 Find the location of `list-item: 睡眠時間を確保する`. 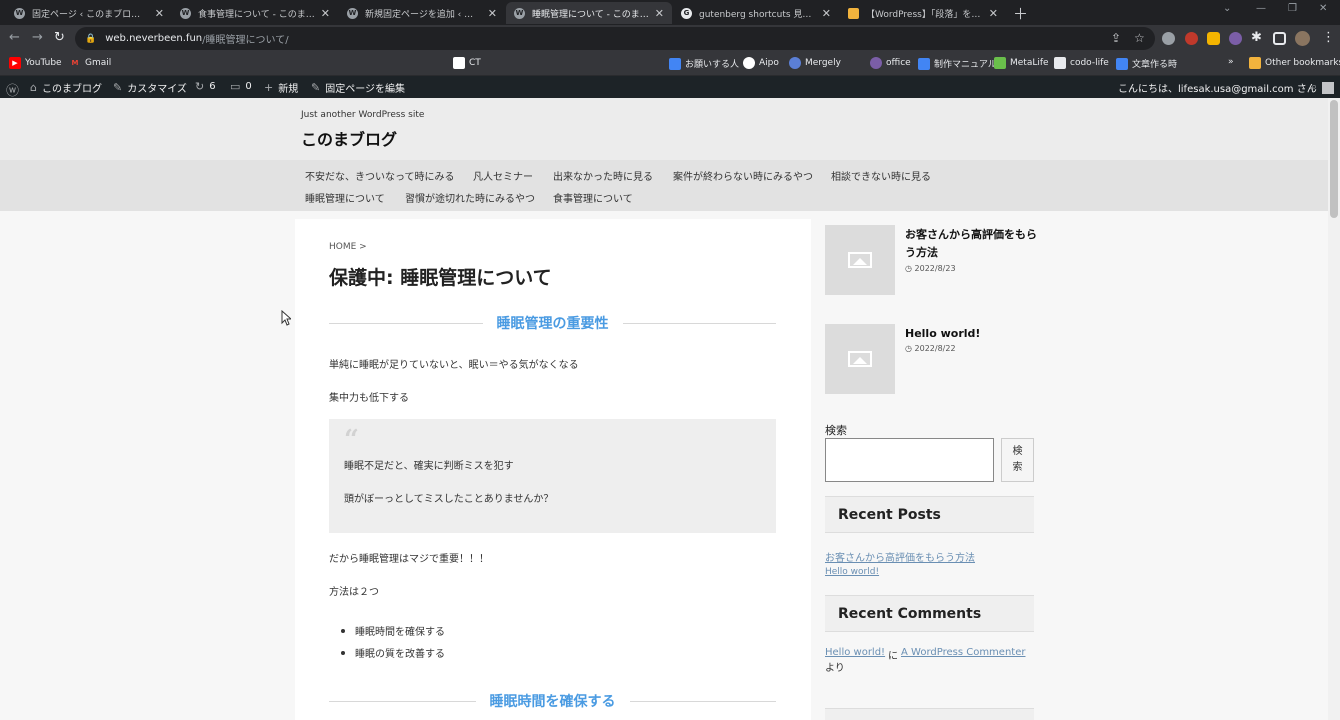

list-item: 睡眠時間を確保する is located at coordinates (393, 630).